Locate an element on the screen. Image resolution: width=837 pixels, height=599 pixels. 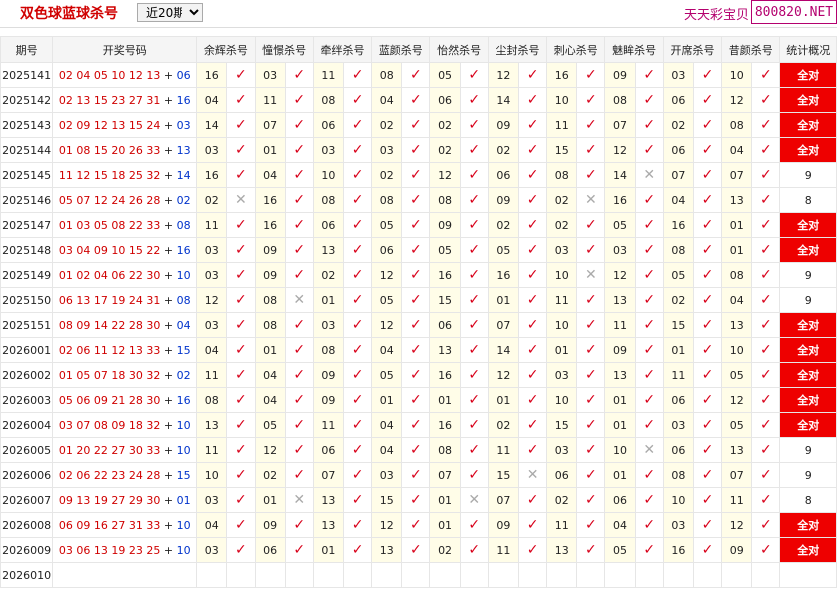
red-balls: 02 04 05 10 12 13 is located at coordinates (109, 75).